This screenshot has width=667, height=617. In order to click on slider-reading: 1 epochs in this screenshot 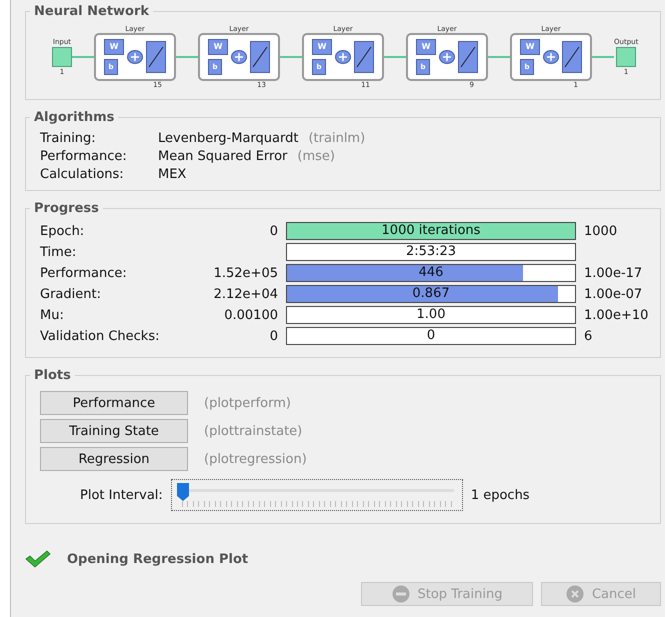, I will do `click(500, 495)`.